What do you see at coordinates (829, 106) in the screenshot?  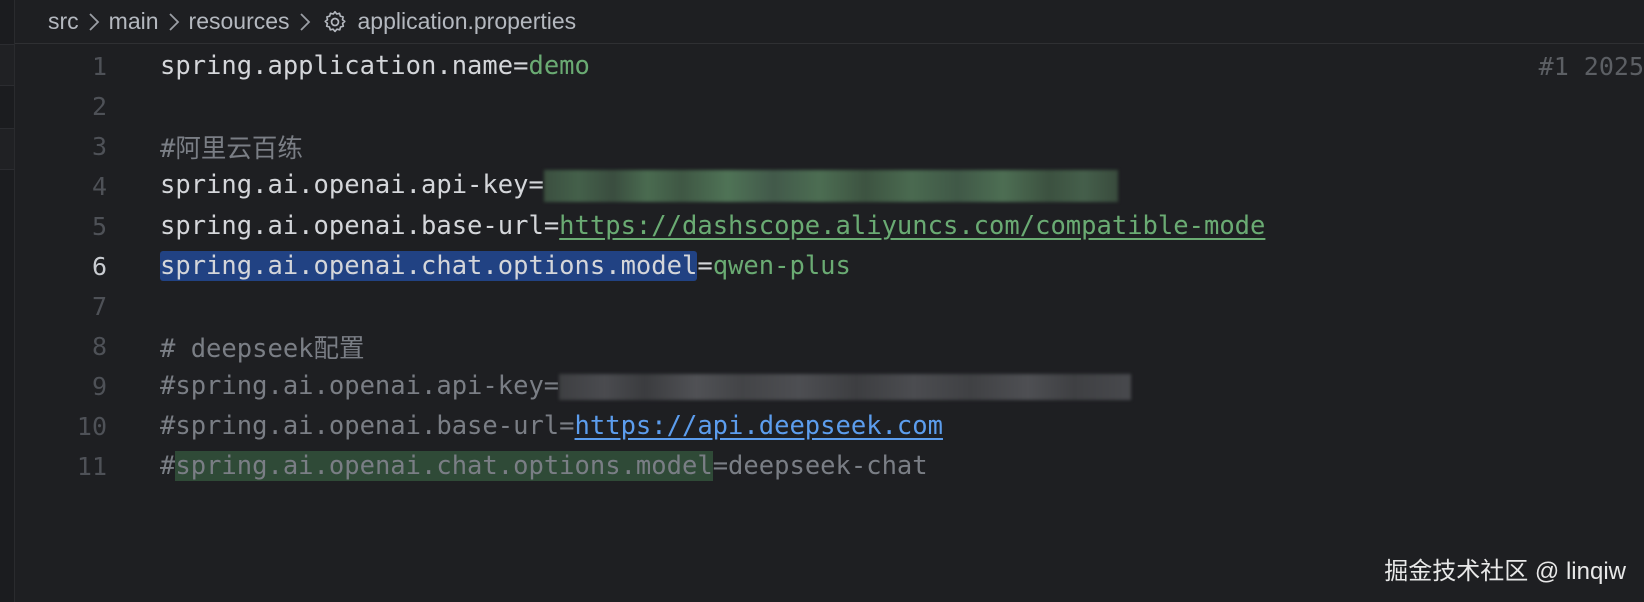 I see `code-line: 2` at bounding box center [829, 106].